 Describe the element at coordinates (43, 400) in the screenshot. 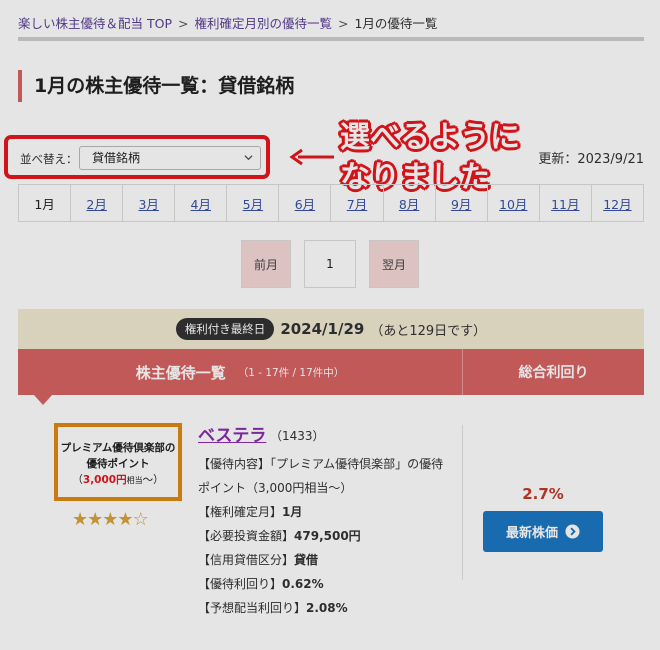

I see `list-header-pointer` at that location.